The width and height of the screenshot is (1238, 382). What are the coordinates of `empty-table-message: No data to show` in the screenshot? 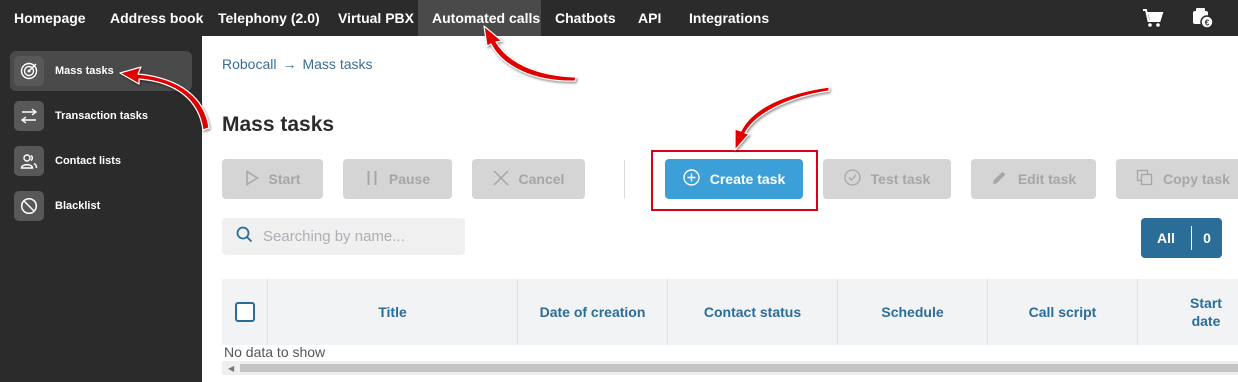 It's located at (275, 352).